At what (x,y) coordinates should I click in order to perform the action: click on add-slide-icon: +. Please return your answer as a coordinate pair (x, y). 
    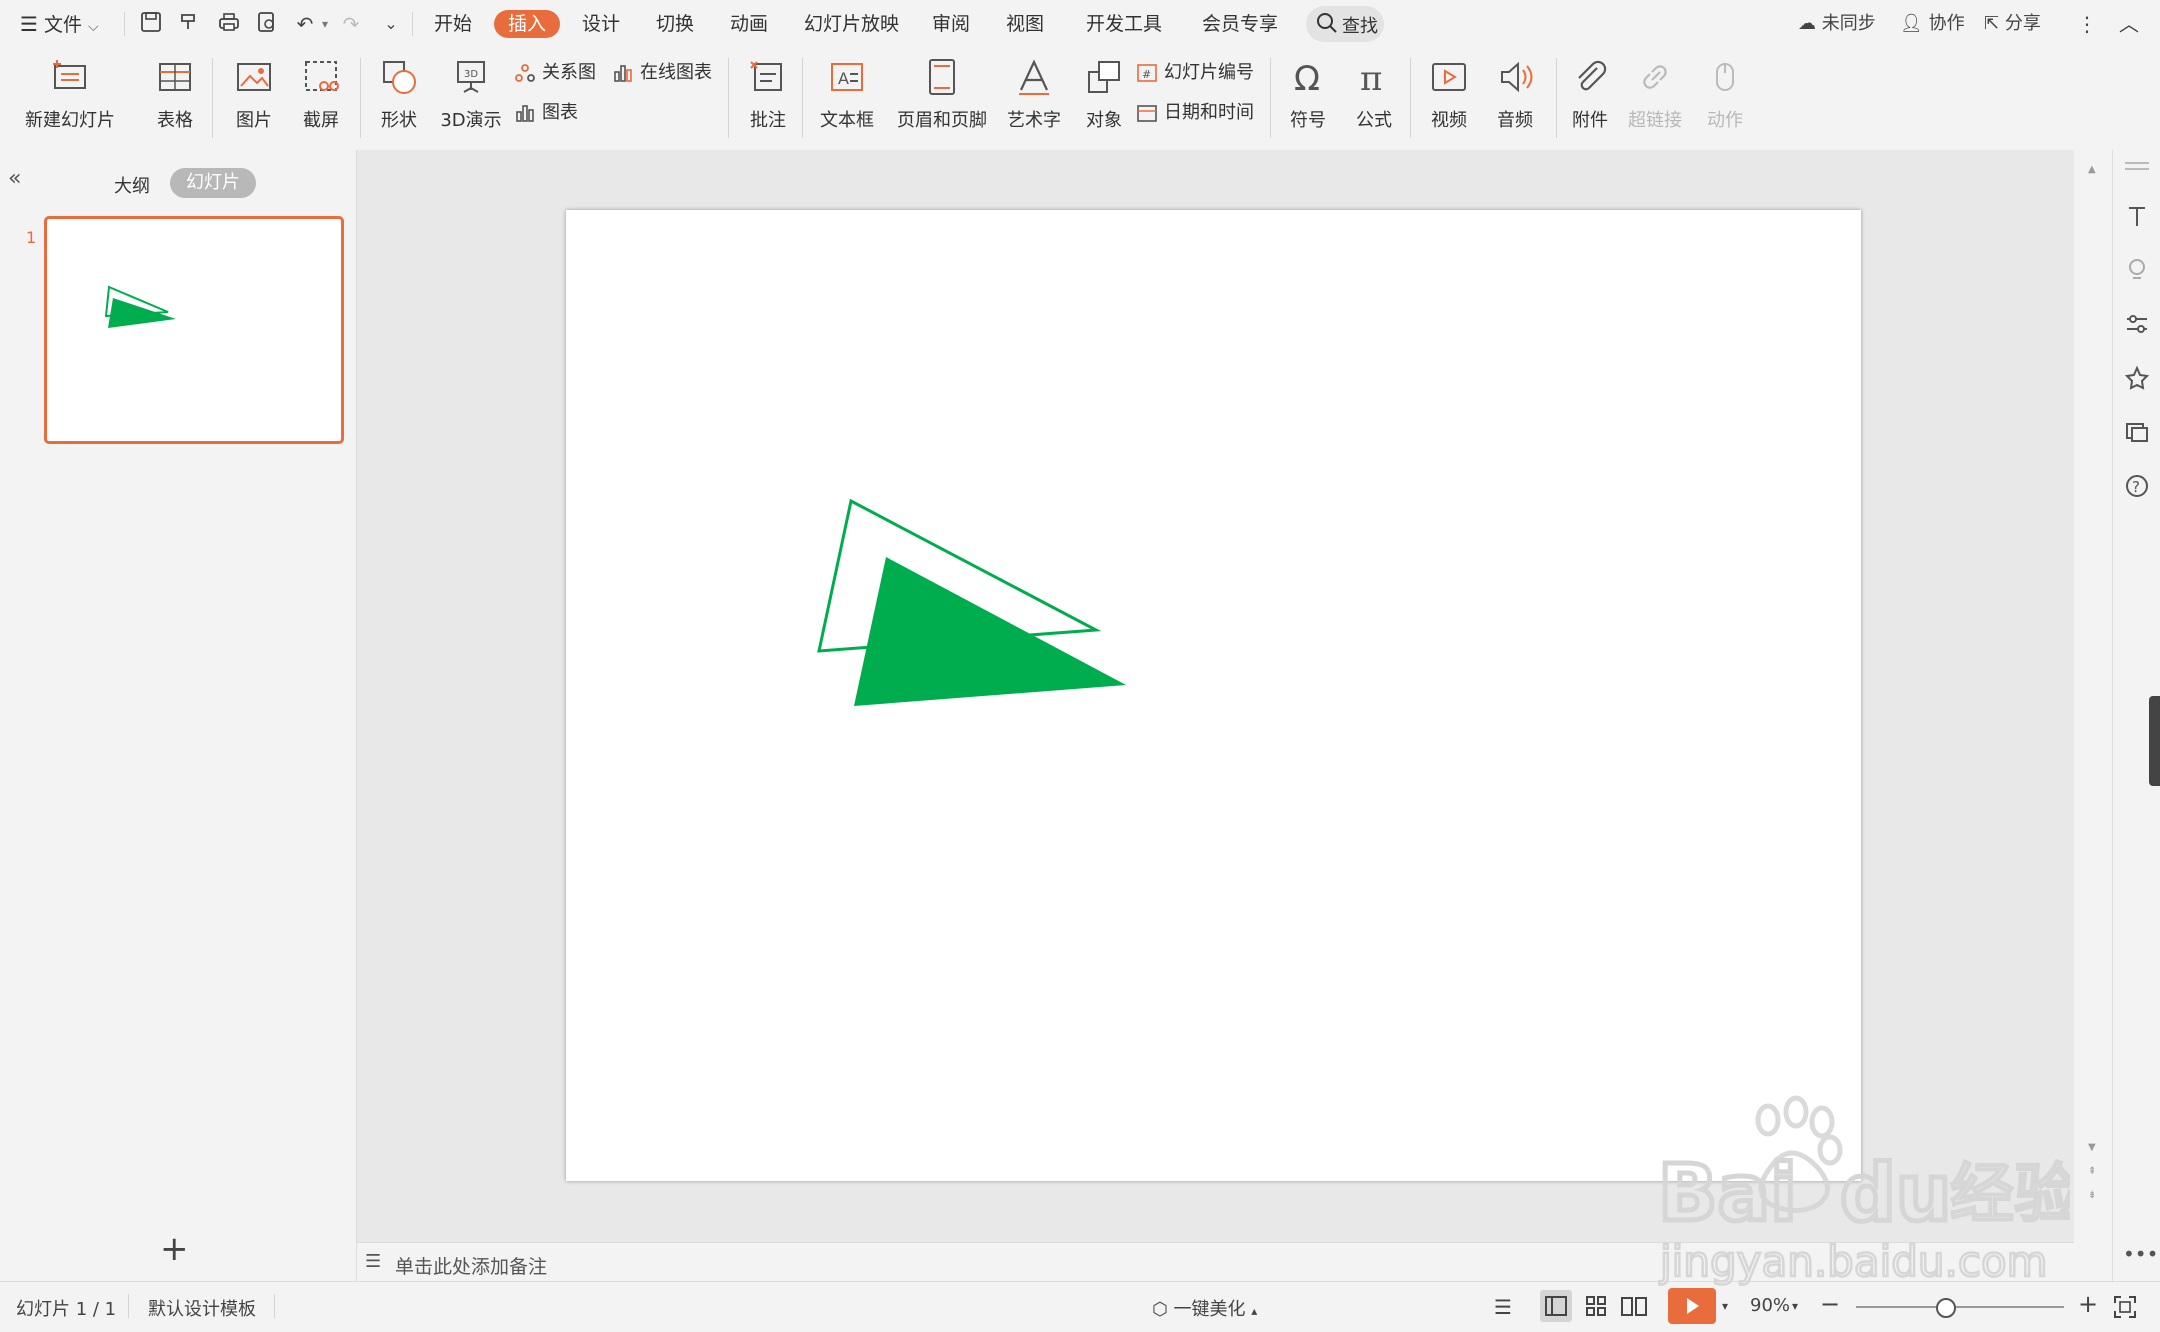
    Looking at the image, I should click on (174, 1249).